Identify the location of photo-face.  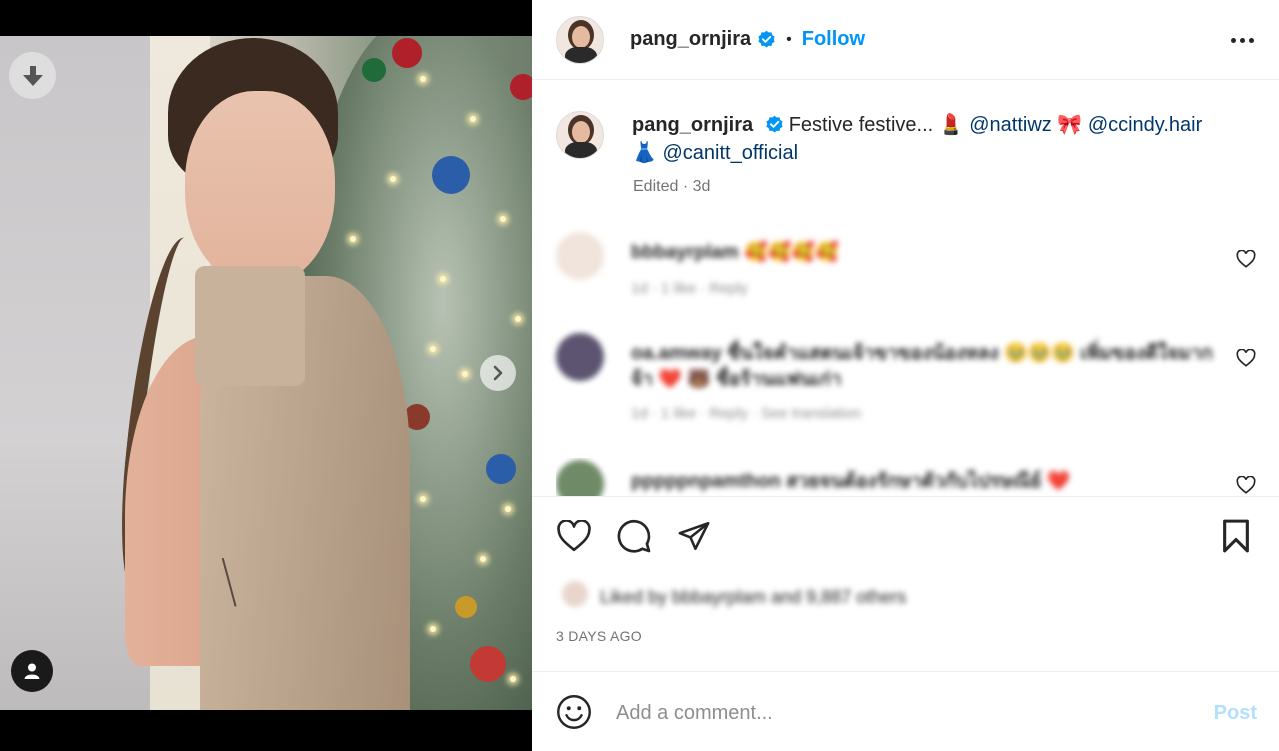
(260, 188).